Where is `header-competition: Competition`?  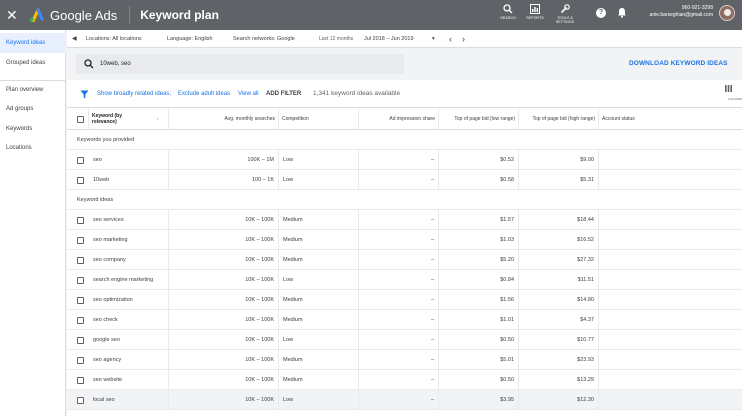 header-competition: Competition is located at coordinates (319, 119).